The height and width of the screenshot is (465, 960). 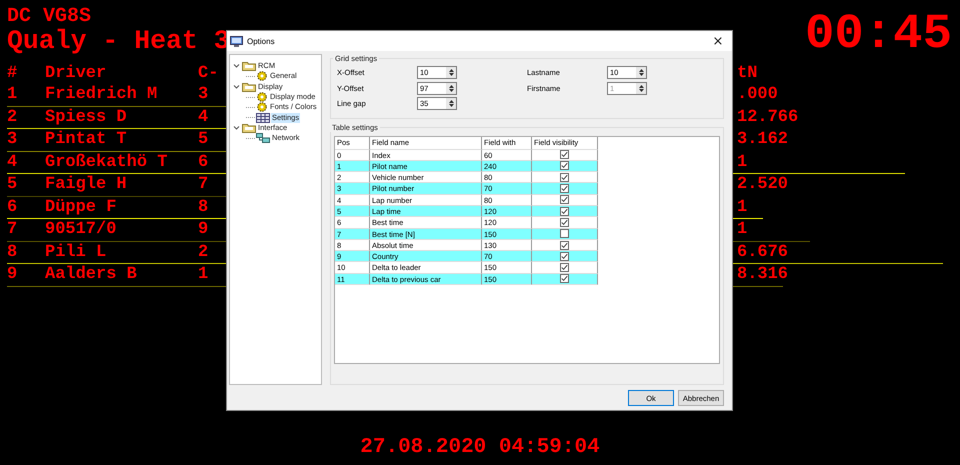 What do you see at coordinates (86, 185) in the screenshot?
I see `driver-cell: Faigle H` at bounding box center [86, 185].